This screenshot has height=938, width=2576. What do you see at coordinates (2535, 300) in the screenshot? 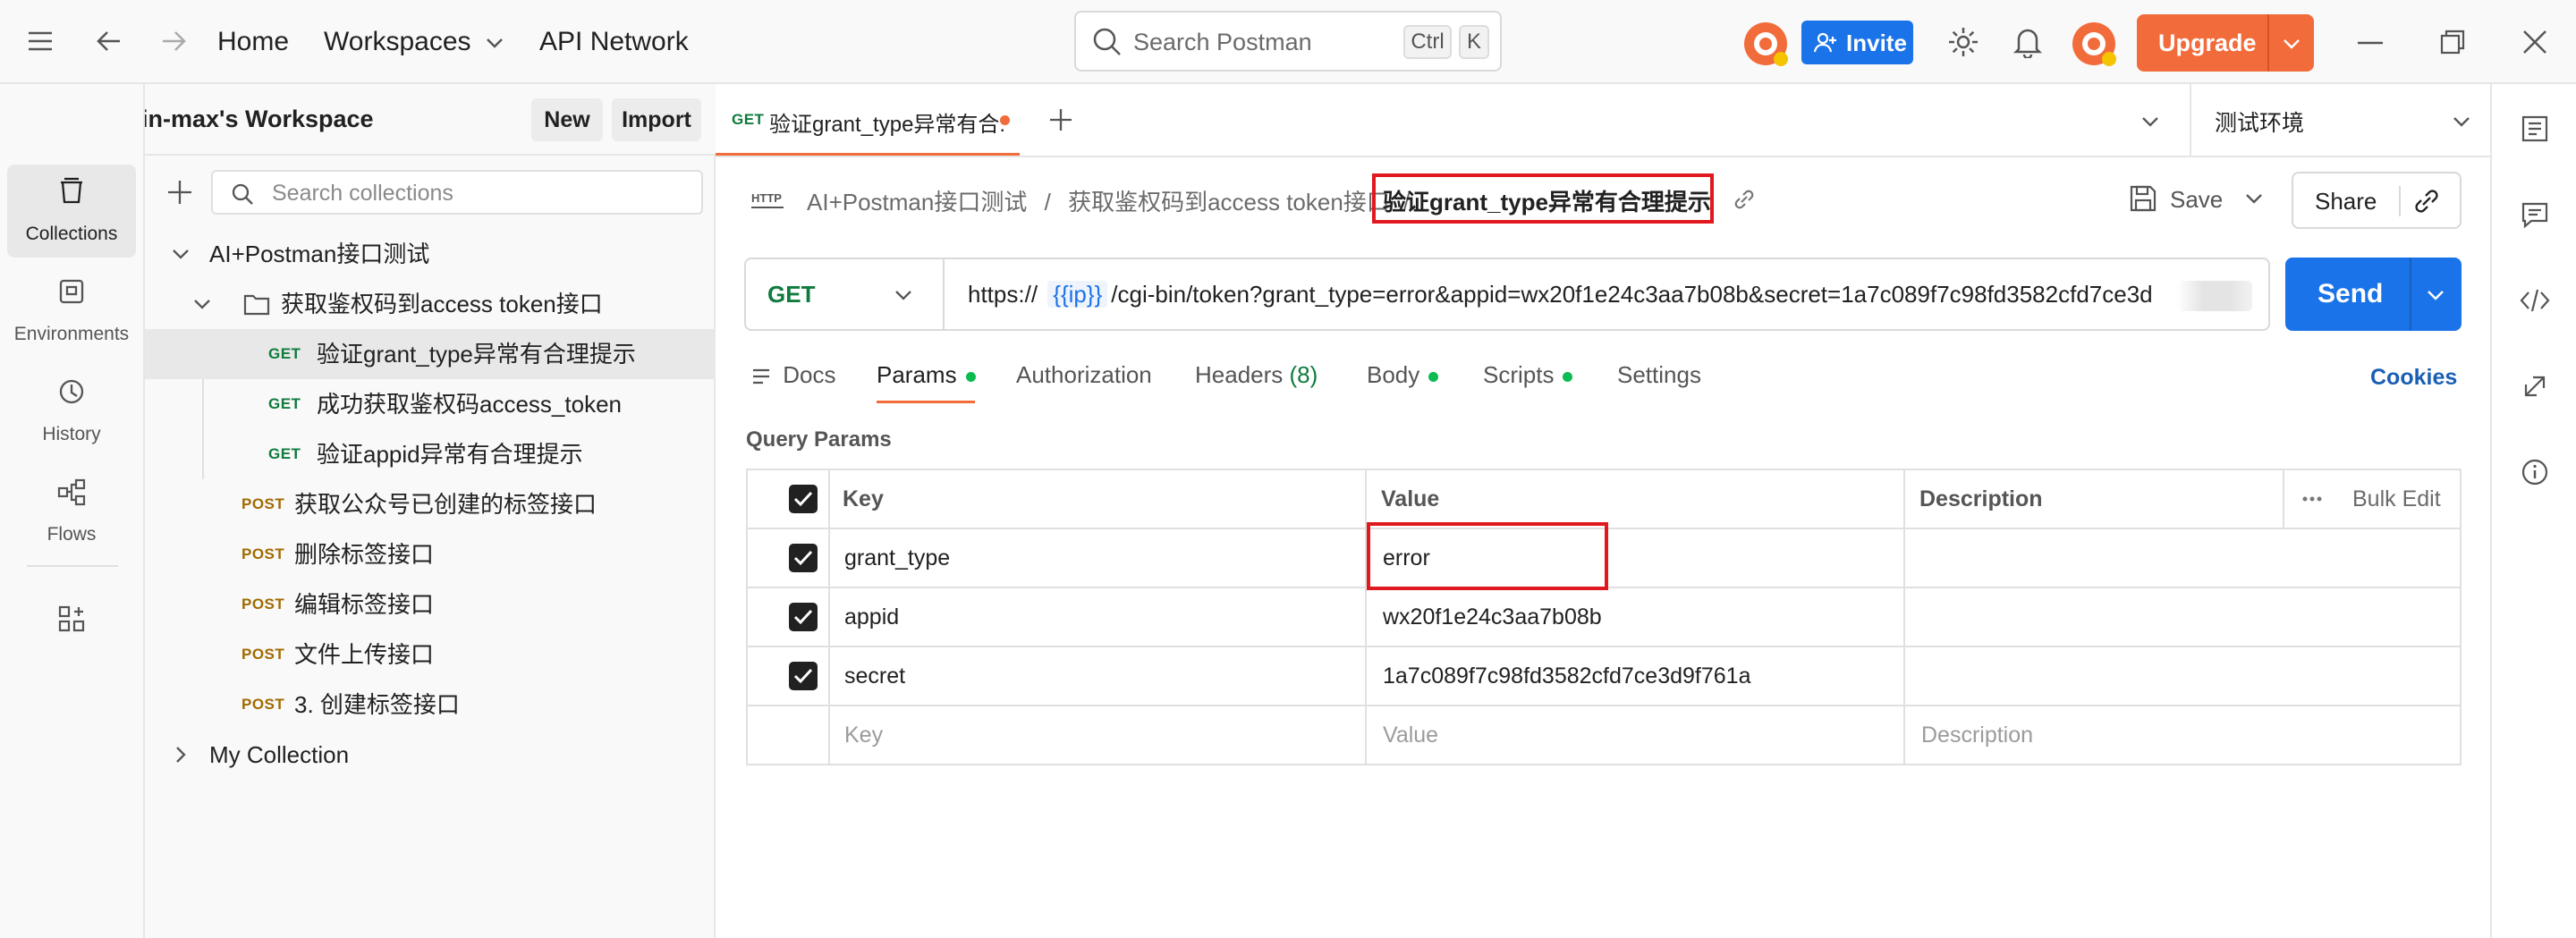
I see `code-snippet-icon` at bounding box center [2535, 300].